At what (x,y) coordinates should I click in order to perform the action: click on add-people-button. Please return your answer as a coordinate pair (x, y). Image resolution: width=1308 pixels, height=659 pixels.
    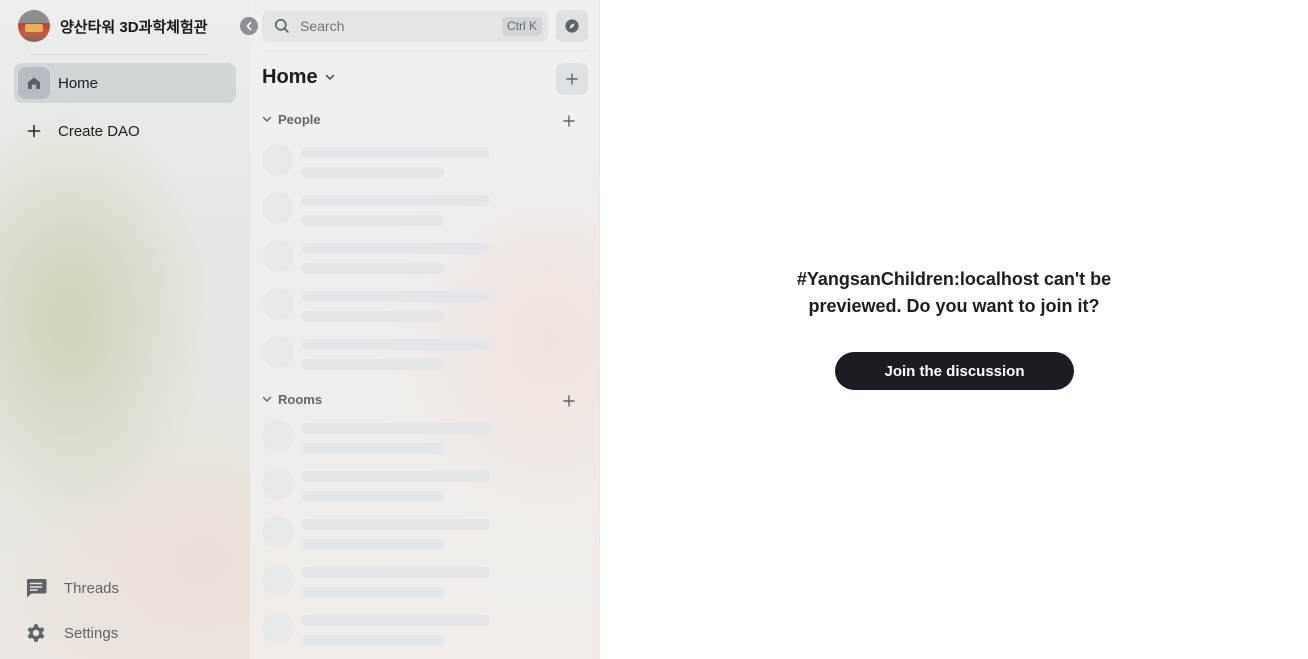
    Looking at the image, I should click on (569, 121).